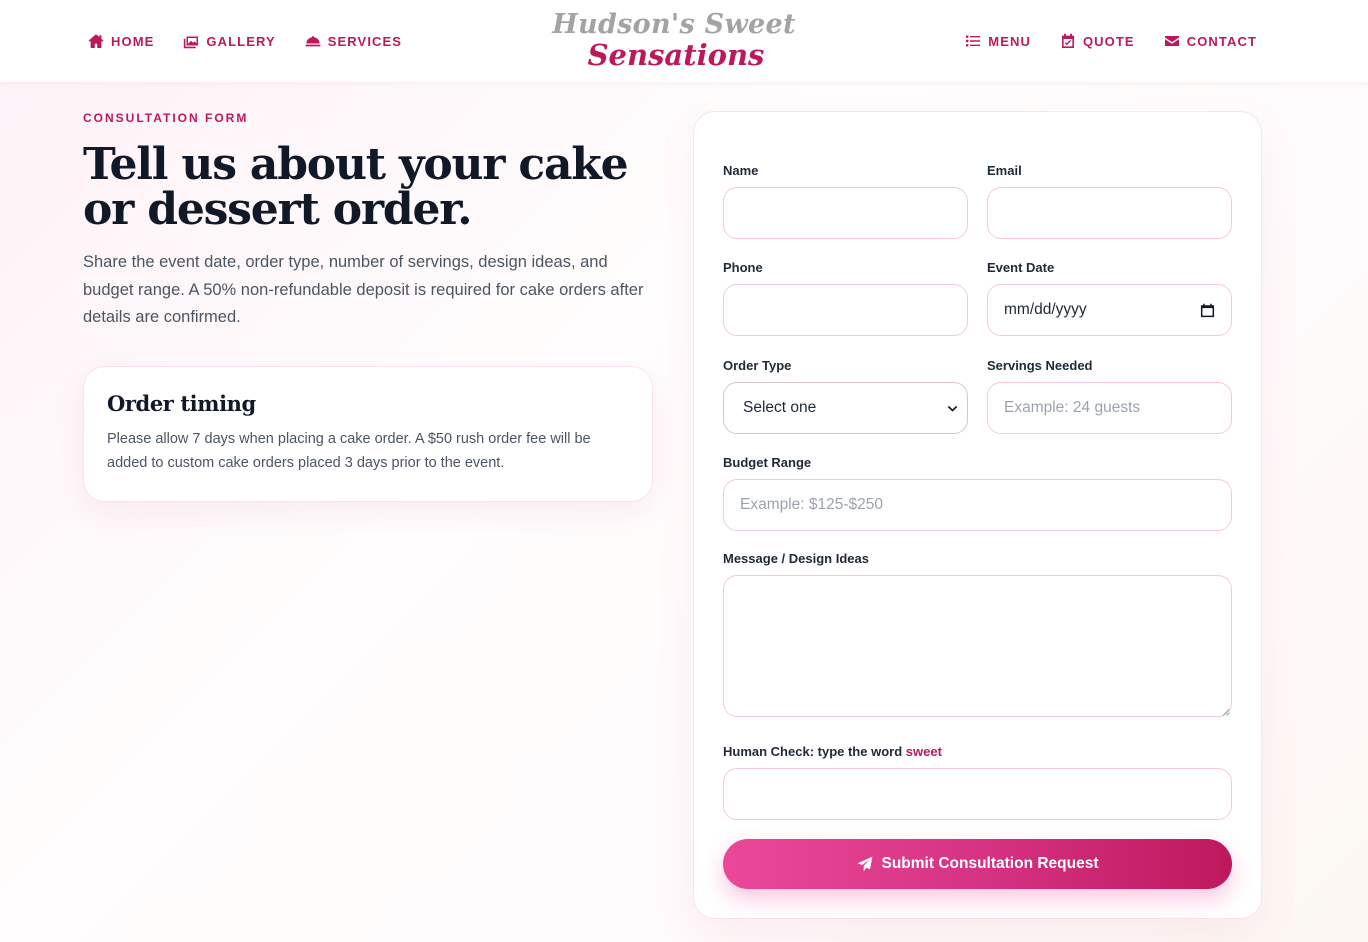 This screenshot has width=1368, height=942. I want to click on event-date-placeholder: mm/dd/yyyy, so click(1045, 309).